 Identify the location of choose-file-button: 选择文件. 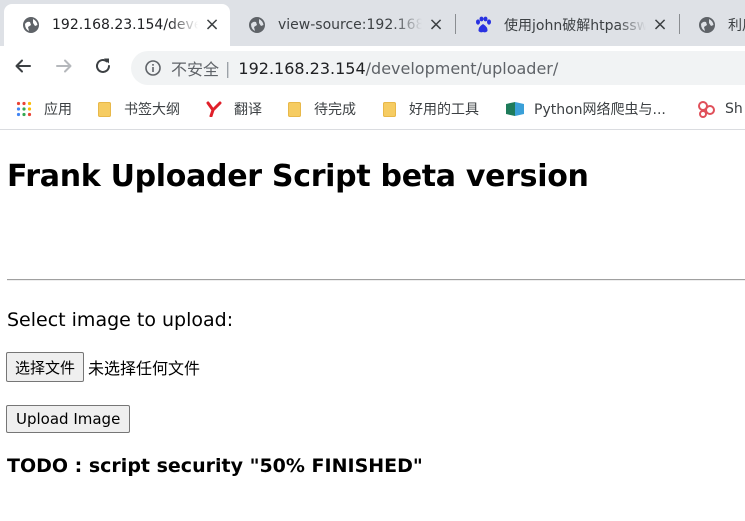
(45, 367).